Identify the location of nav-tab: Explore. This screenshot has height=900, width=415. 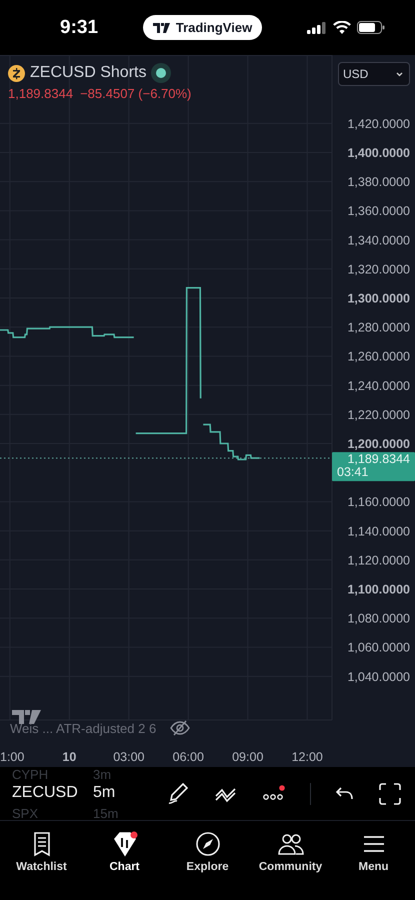
(208, 852).